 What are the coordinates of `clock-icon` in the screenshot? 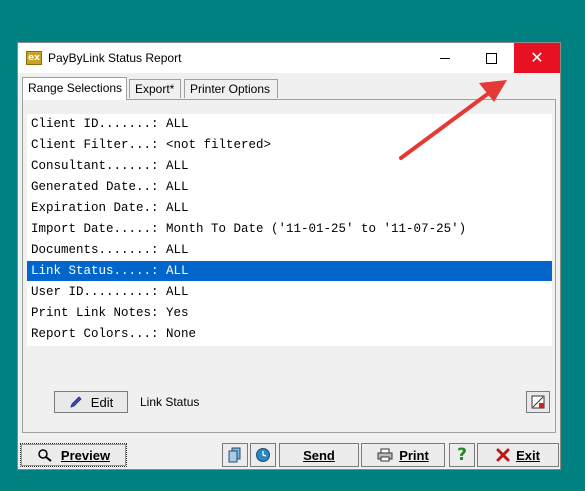 It's located at (263, 455).